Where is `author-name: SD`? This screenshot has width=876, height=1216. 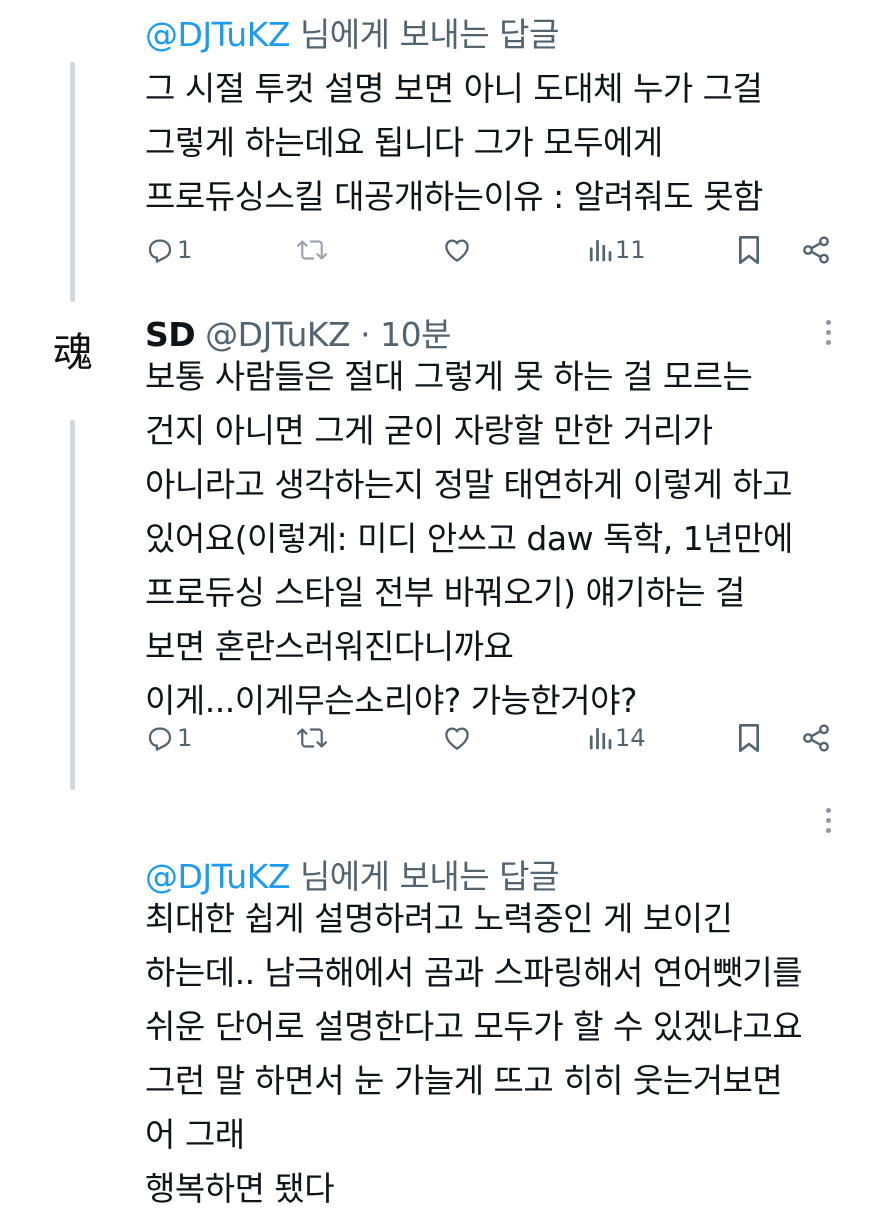
author-name: SD is located at coordinates (170, 334).